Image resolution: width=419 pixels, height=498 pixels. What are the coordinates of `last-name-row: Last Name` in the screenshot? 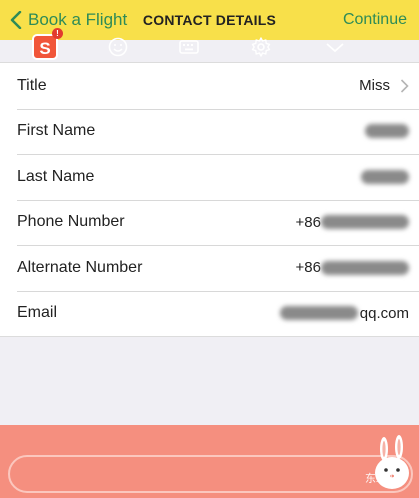 It's located at (209, 177).